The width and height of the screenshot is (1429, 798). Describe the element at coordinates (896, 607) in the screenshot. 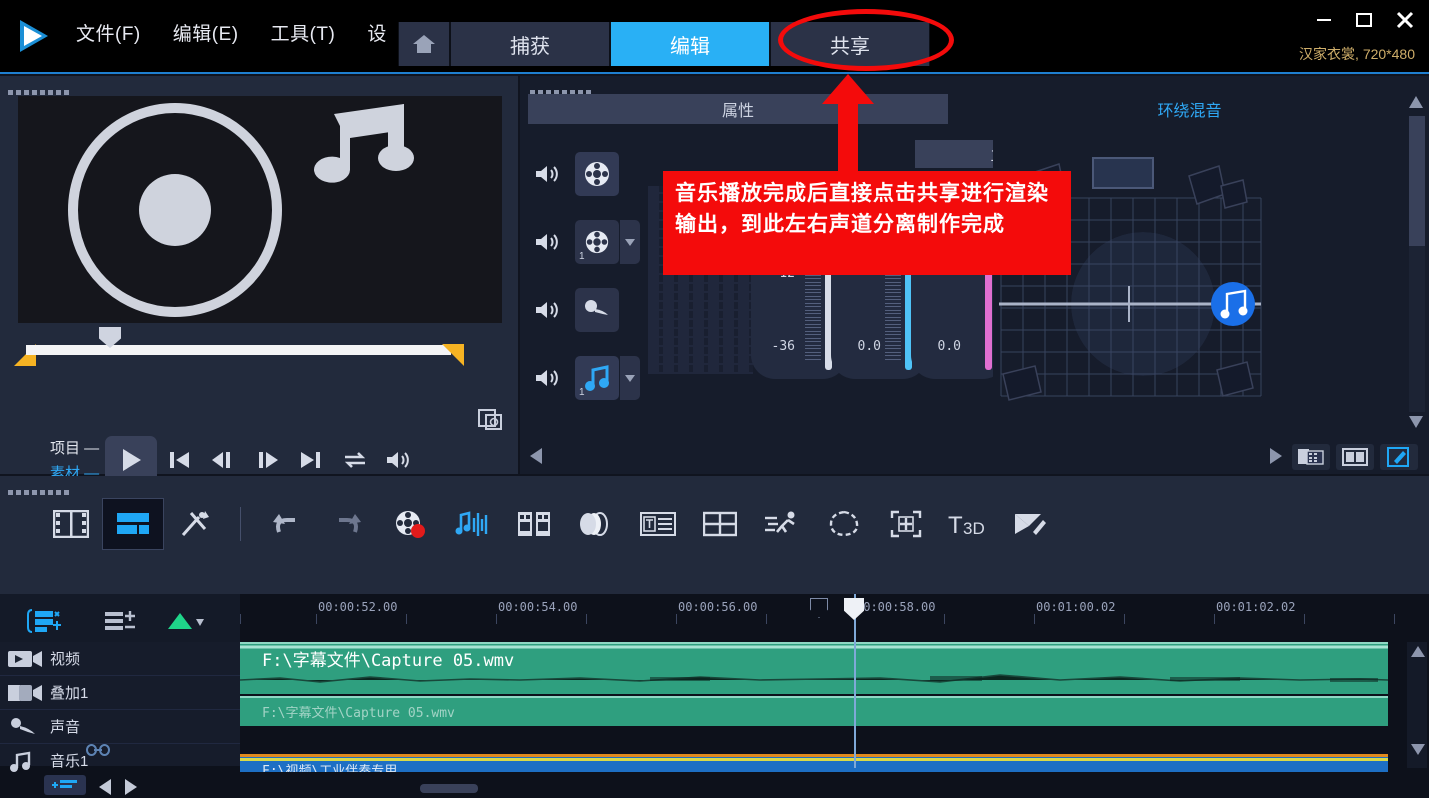

I see `ruler-label: 00:00:58.00` at that location.